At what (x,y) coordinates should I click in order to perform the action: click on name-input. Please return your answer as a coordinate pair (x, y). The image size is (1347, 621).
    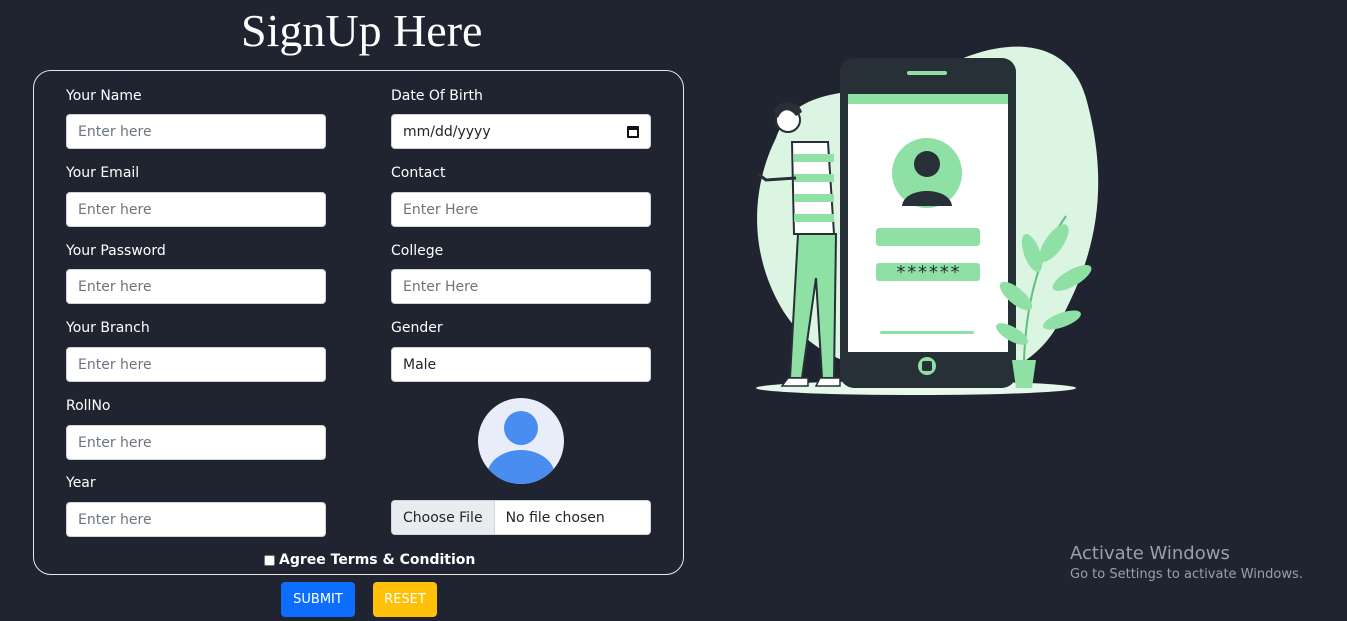
    Looking at the image, I should click on (196, 131).